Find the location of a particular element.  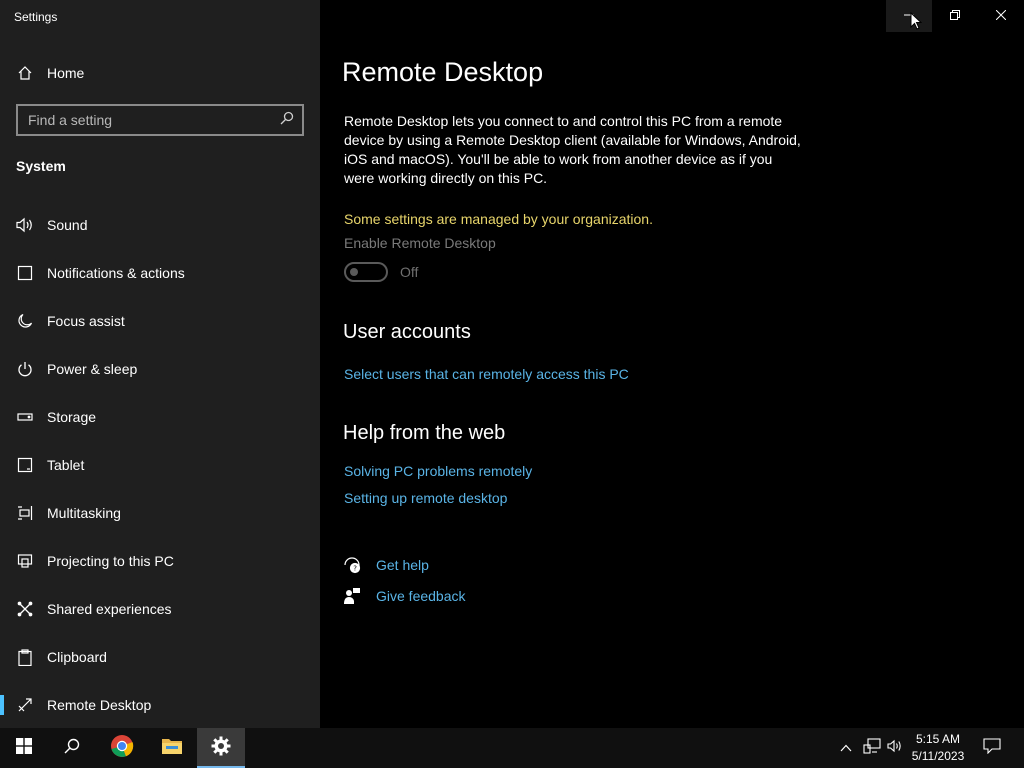

windows-logo-icon is located at coordinates (24, 748).